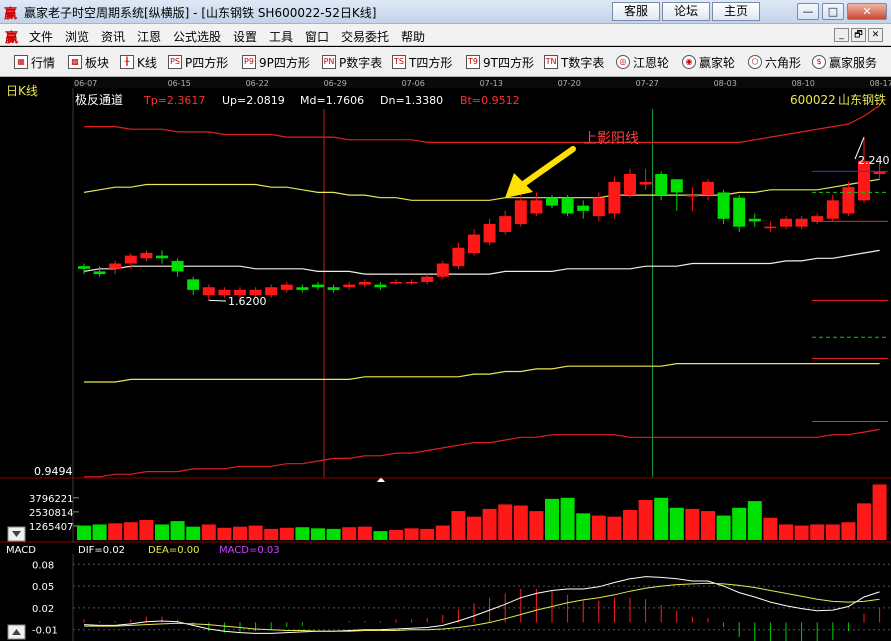 The height and width of the screenshot is (641, 891). I want to click on macd-tick: 0.05, so click(43, 587).